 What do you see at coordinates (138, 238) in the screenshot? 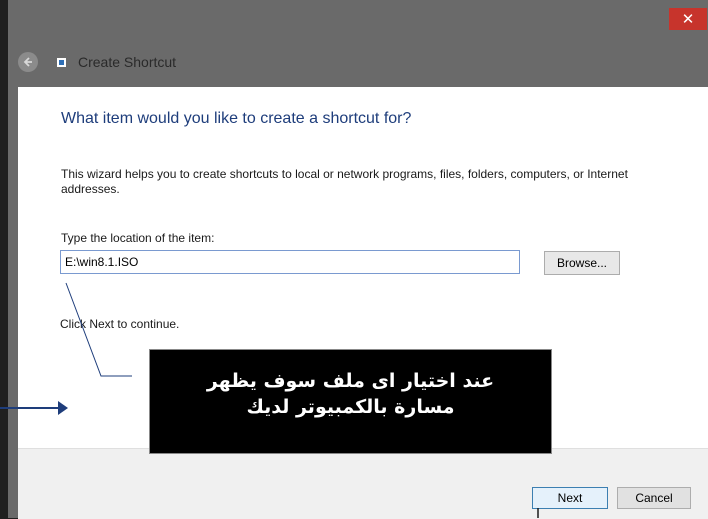
I see `location-label: Type the location of the item:` at bounding box center [138, 238].